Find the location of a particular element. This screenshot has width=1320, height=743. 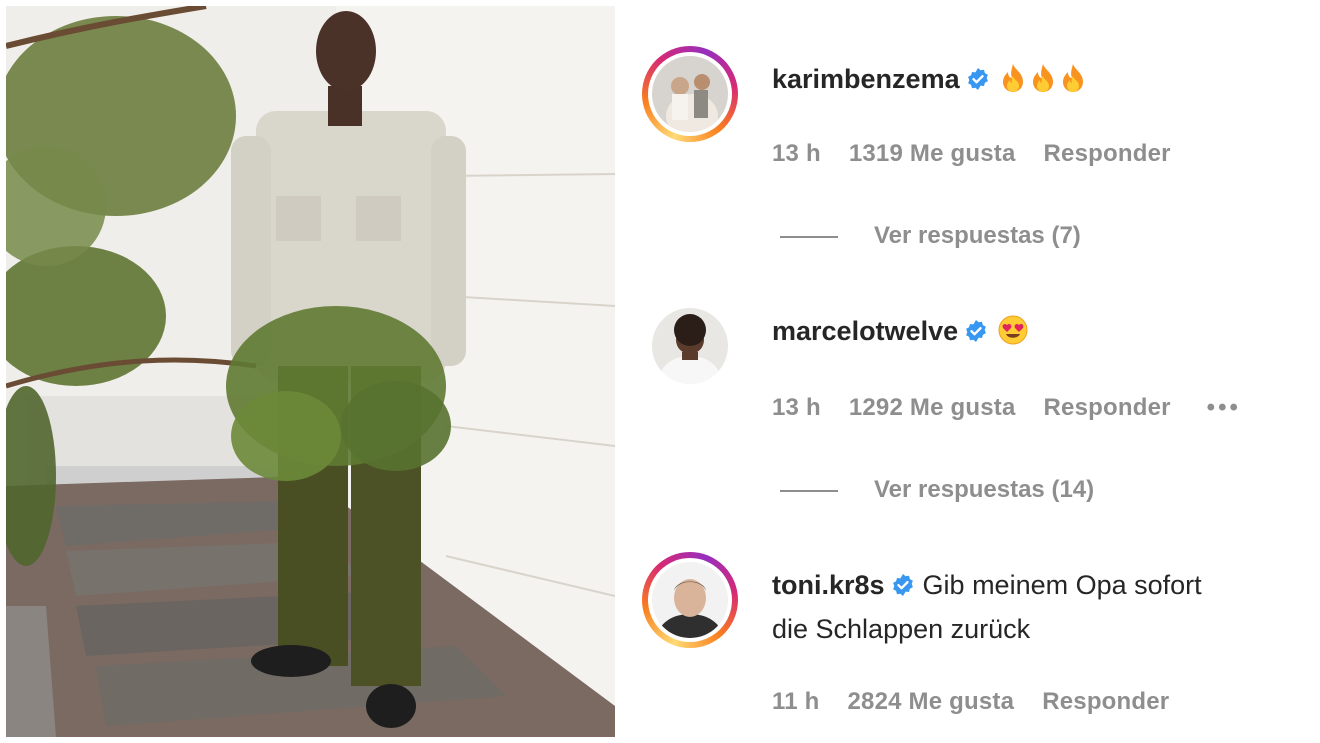

comment-header: karimbenzema is located at coordinates (929, 81).